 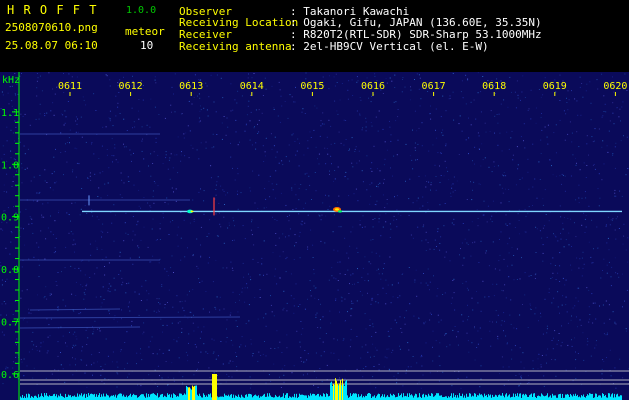 I want to click on detection-count: 10, so click(x=147, y=45).